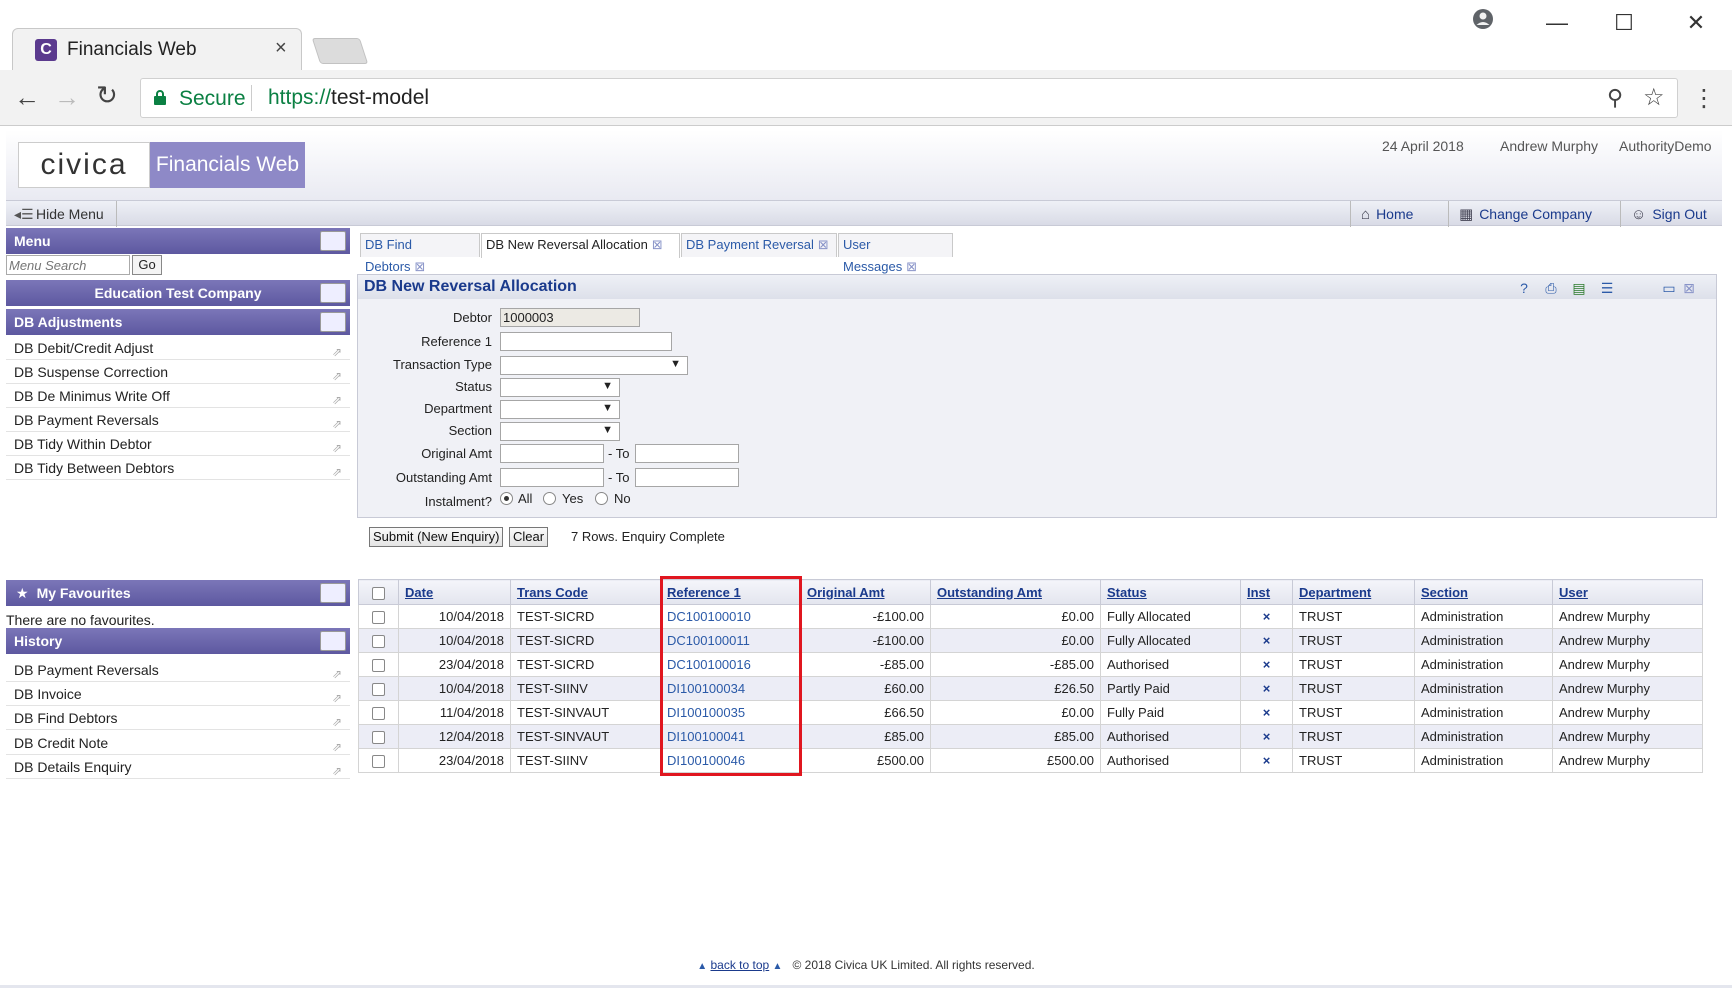 The height and width of the screenshot is (1003, 1732). Describe the element at coordinates (552, 477) in the screenshot. I see `outstanding-amt-from-input` at that location.